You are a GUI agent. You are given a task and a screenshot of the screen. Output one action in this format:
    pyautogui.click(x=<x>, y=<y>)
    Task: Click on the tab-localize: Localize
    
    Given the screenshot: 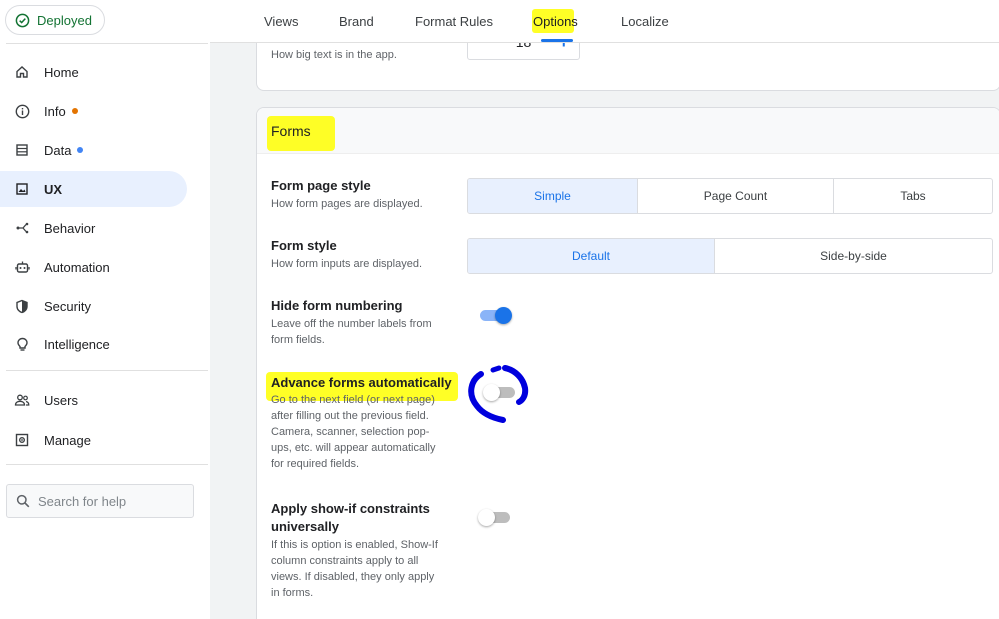 What is the action you would take?
    pyautogui.click(x=645, y=21)
    